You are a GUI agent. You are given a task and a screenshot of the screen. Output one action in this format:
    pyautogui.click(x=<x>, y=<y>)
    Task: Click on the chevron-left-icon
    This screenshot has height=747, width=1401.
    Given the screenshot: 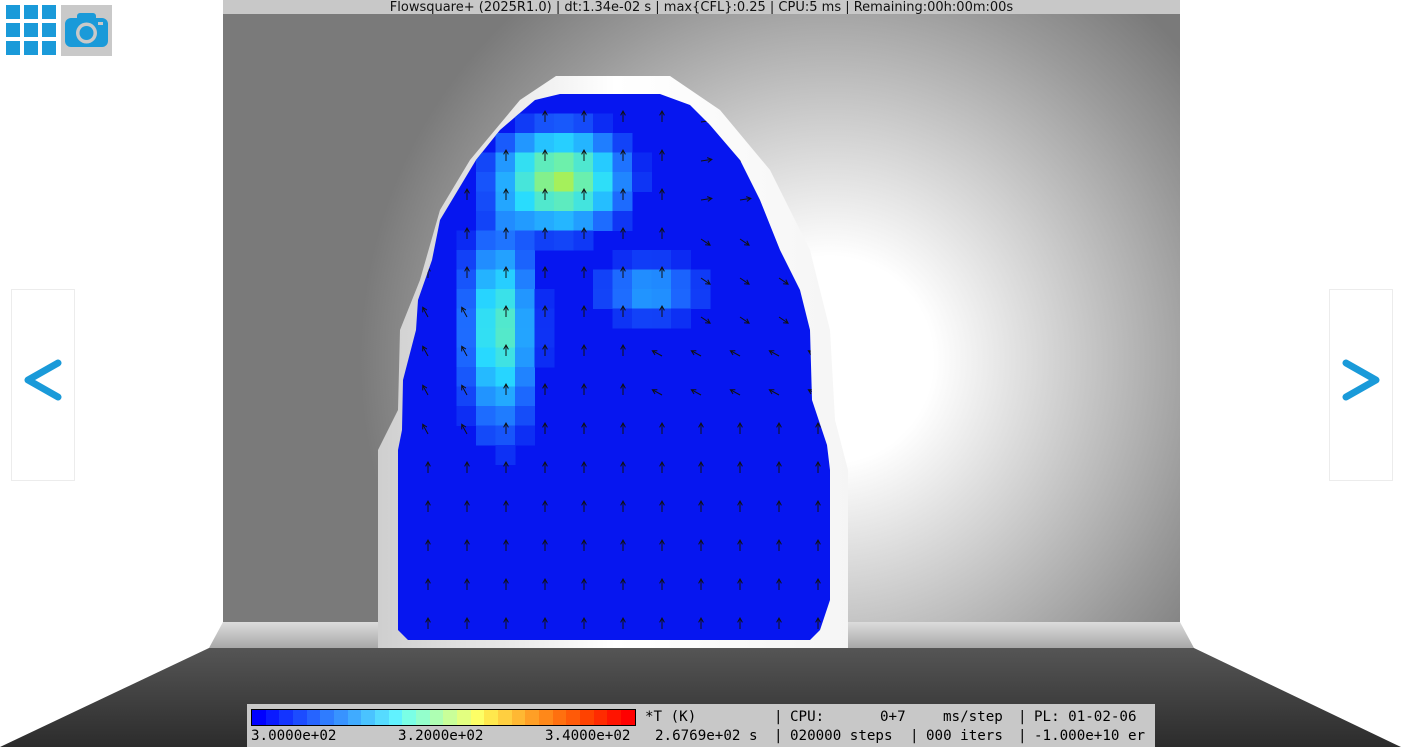 What is the action you would take?
    pyautogui.click(x=43, y=380)
    